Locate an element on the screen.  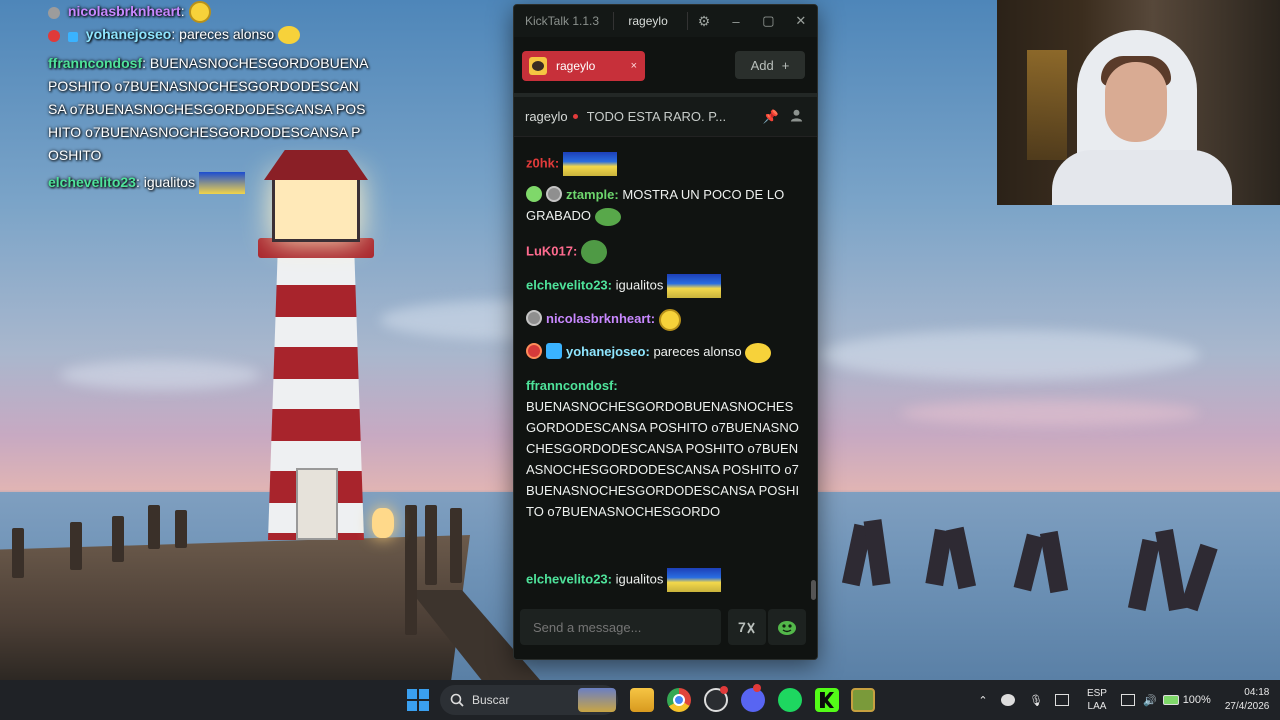
chat-message: ztample: MOSTRA UN POCO DE LO GRABADO is located at coordinates (666, 205).